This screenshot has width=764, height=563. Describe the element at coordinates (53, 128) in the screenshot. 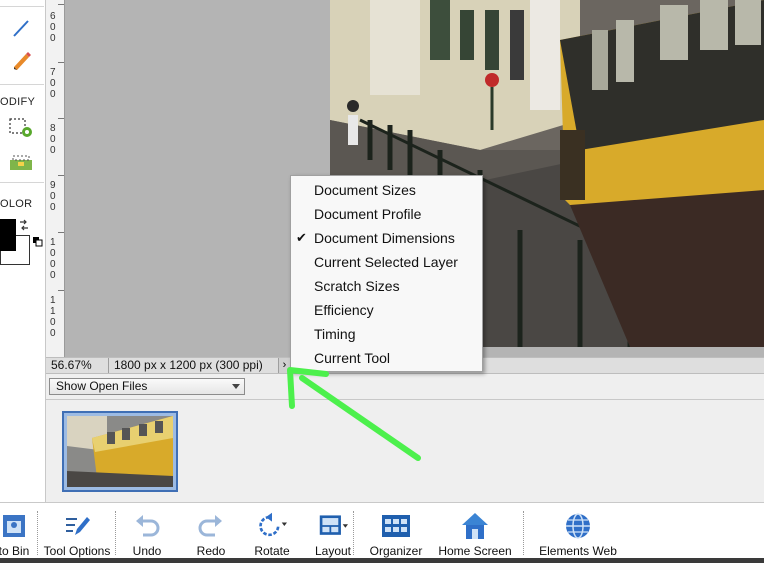

I see `ruler-digit: 8` at that location.